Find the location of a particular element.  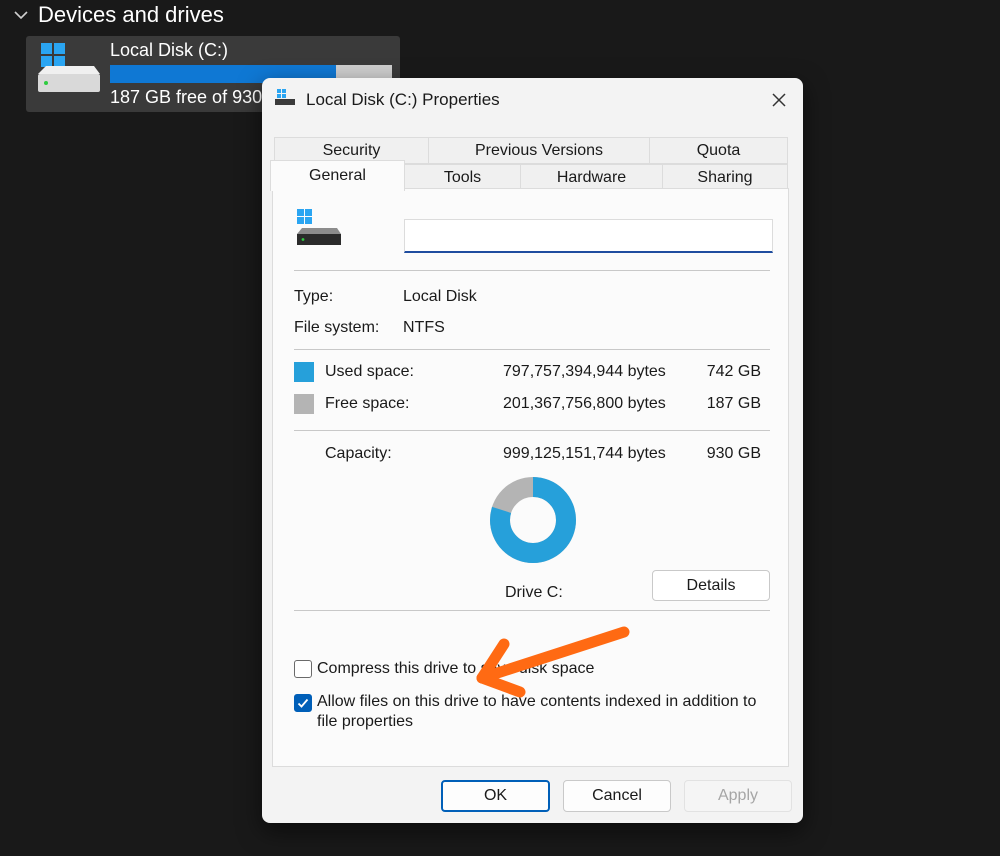

checkmark-icon is located at coordinates (303, 703).